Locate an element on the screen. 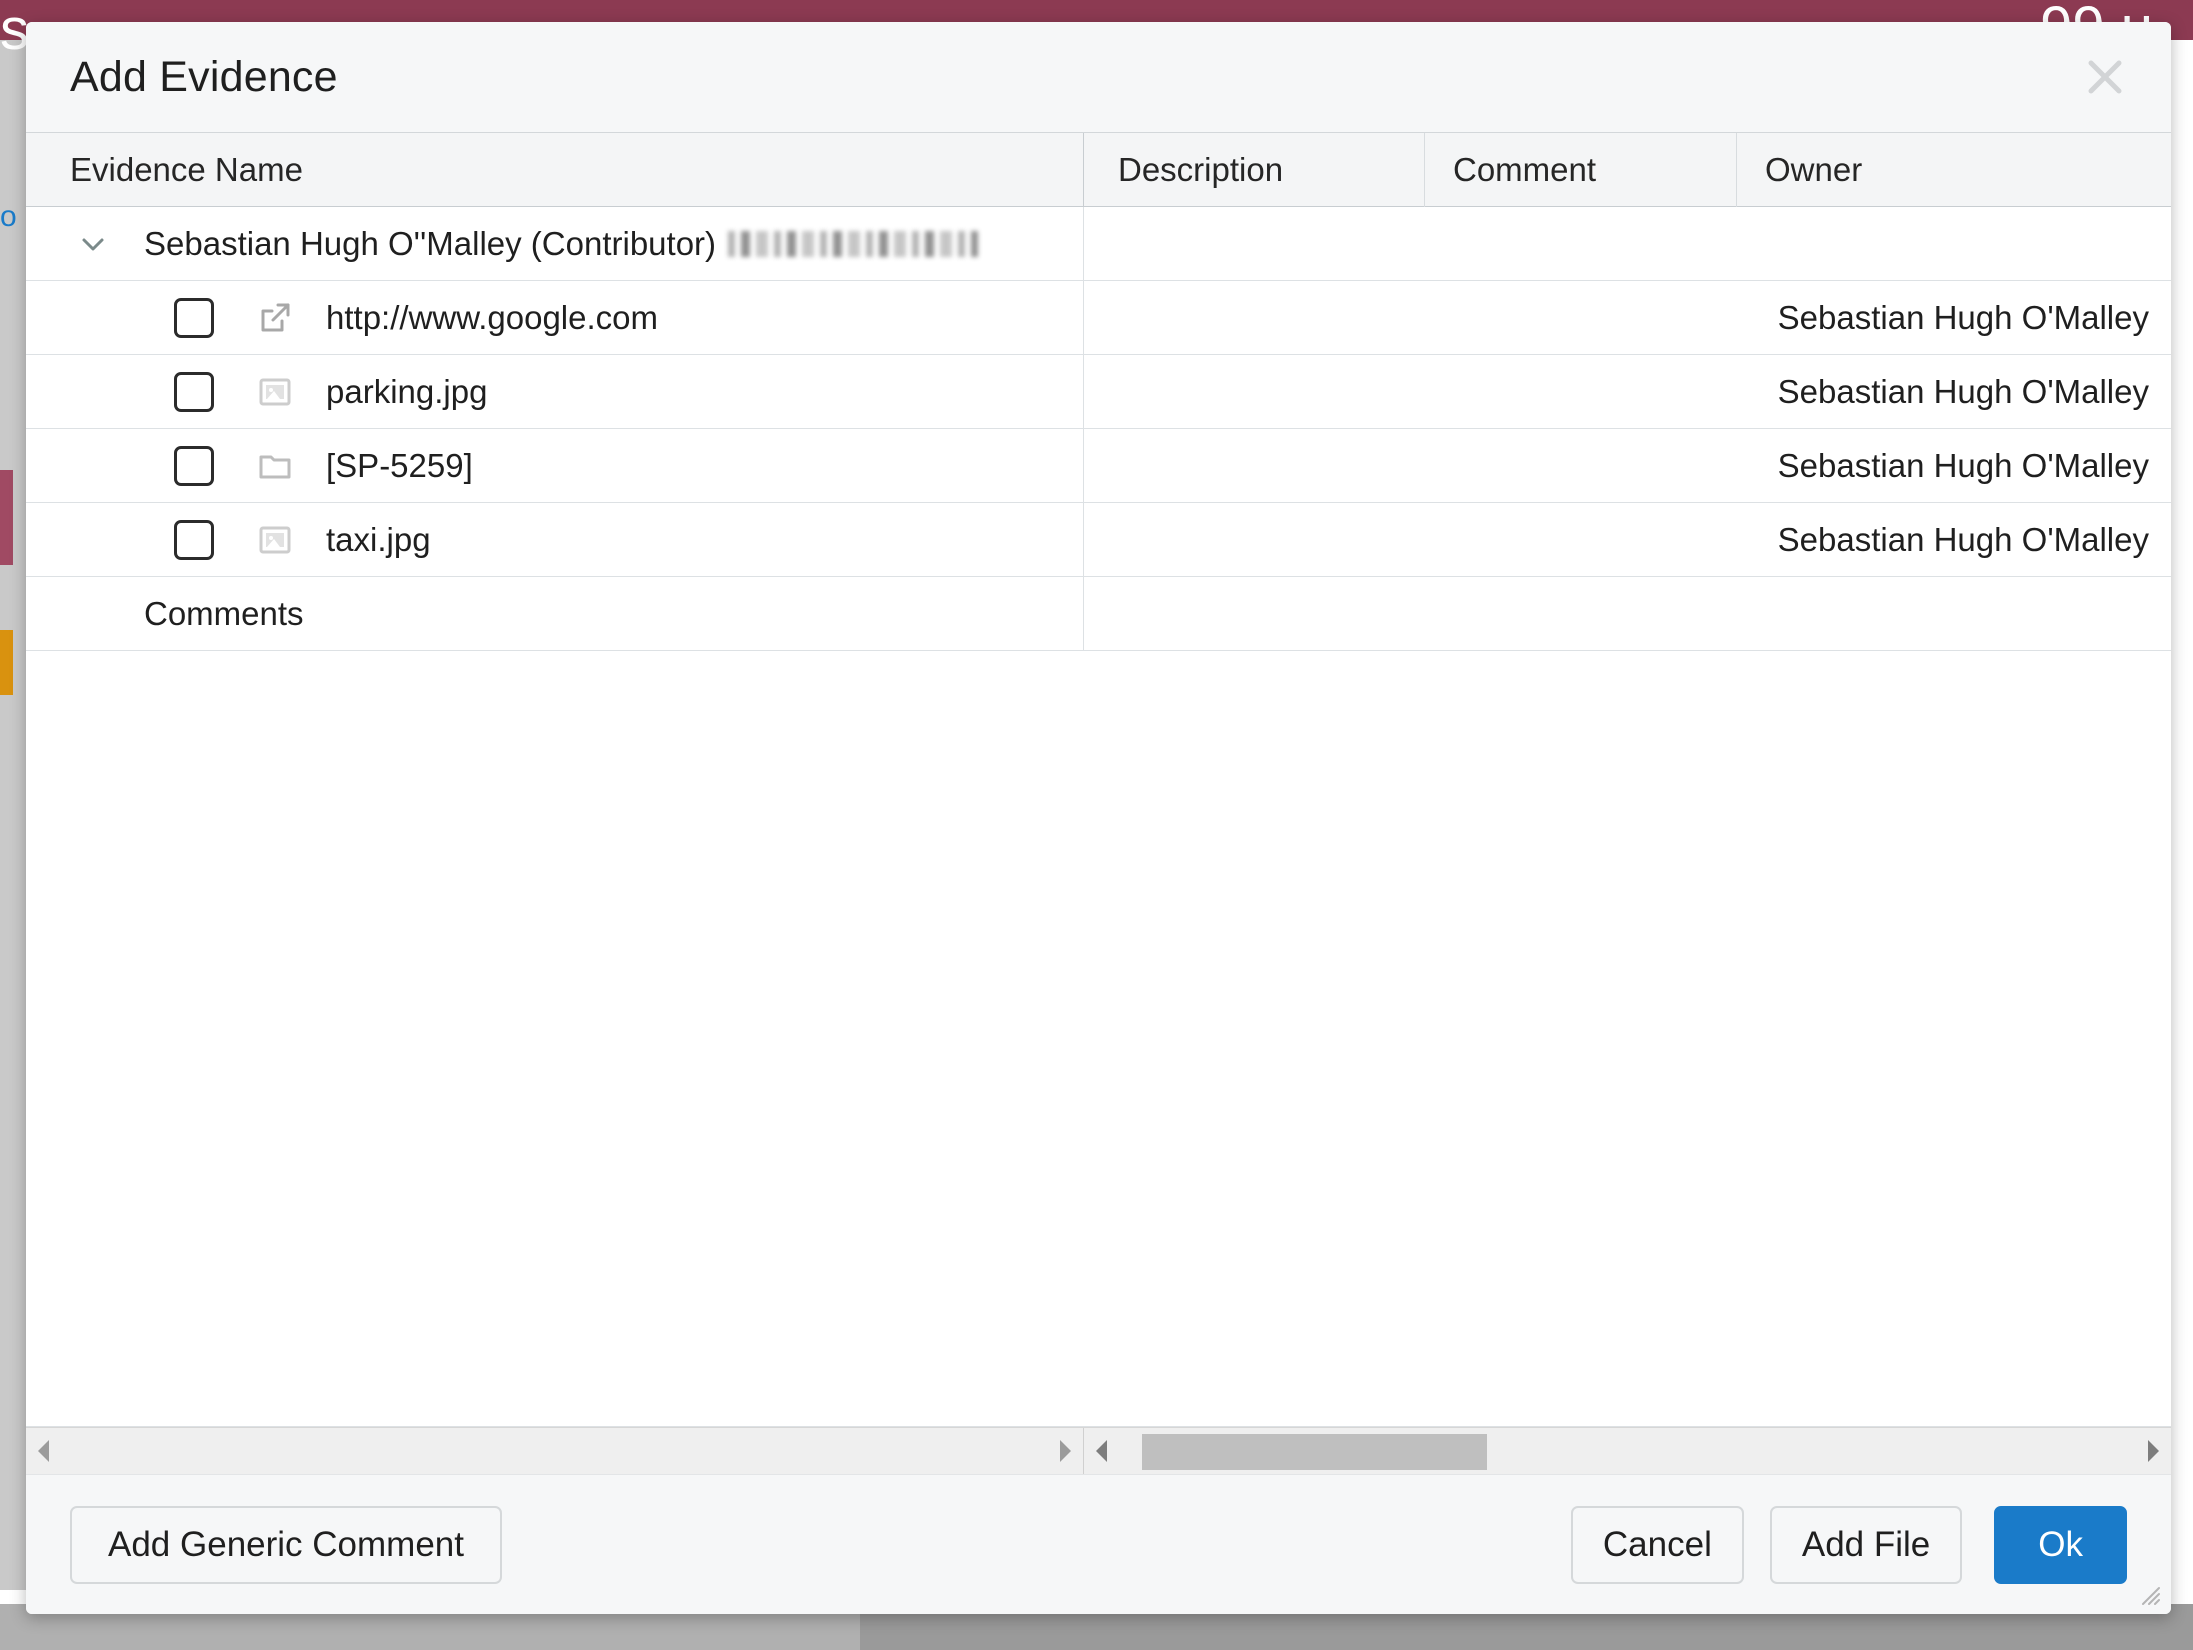 The width and height of the screenshot is (2193, 1650). row-label: taxi.jpg is located at coordinates (378, 539).